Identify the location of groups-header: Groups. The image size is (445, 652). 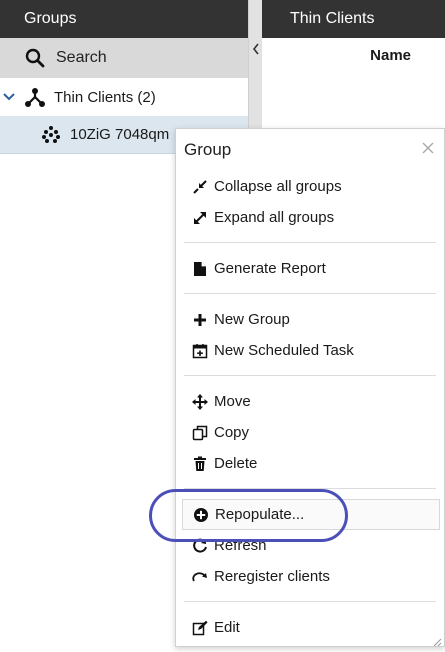
(124, 19).